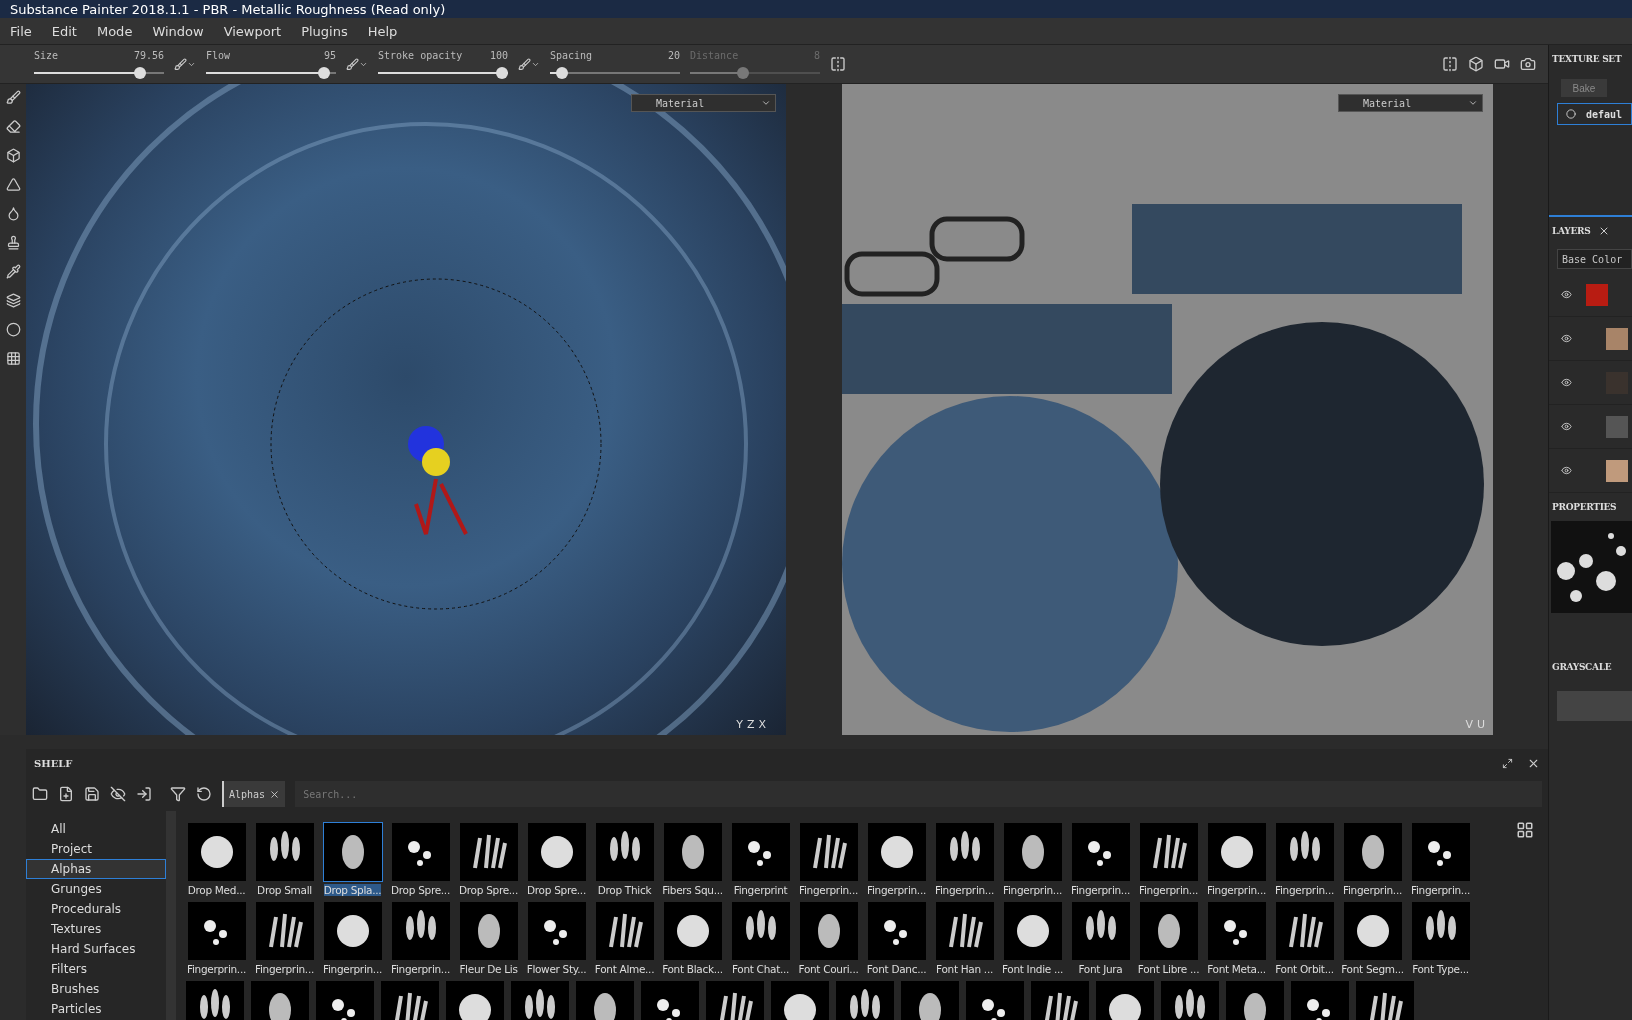 Image resolution: width=1632 pixels, height=1020 pixels. Describe the element at coordinates (96, 1009) in the screenshot. I see `category-item: Particles` at that location.